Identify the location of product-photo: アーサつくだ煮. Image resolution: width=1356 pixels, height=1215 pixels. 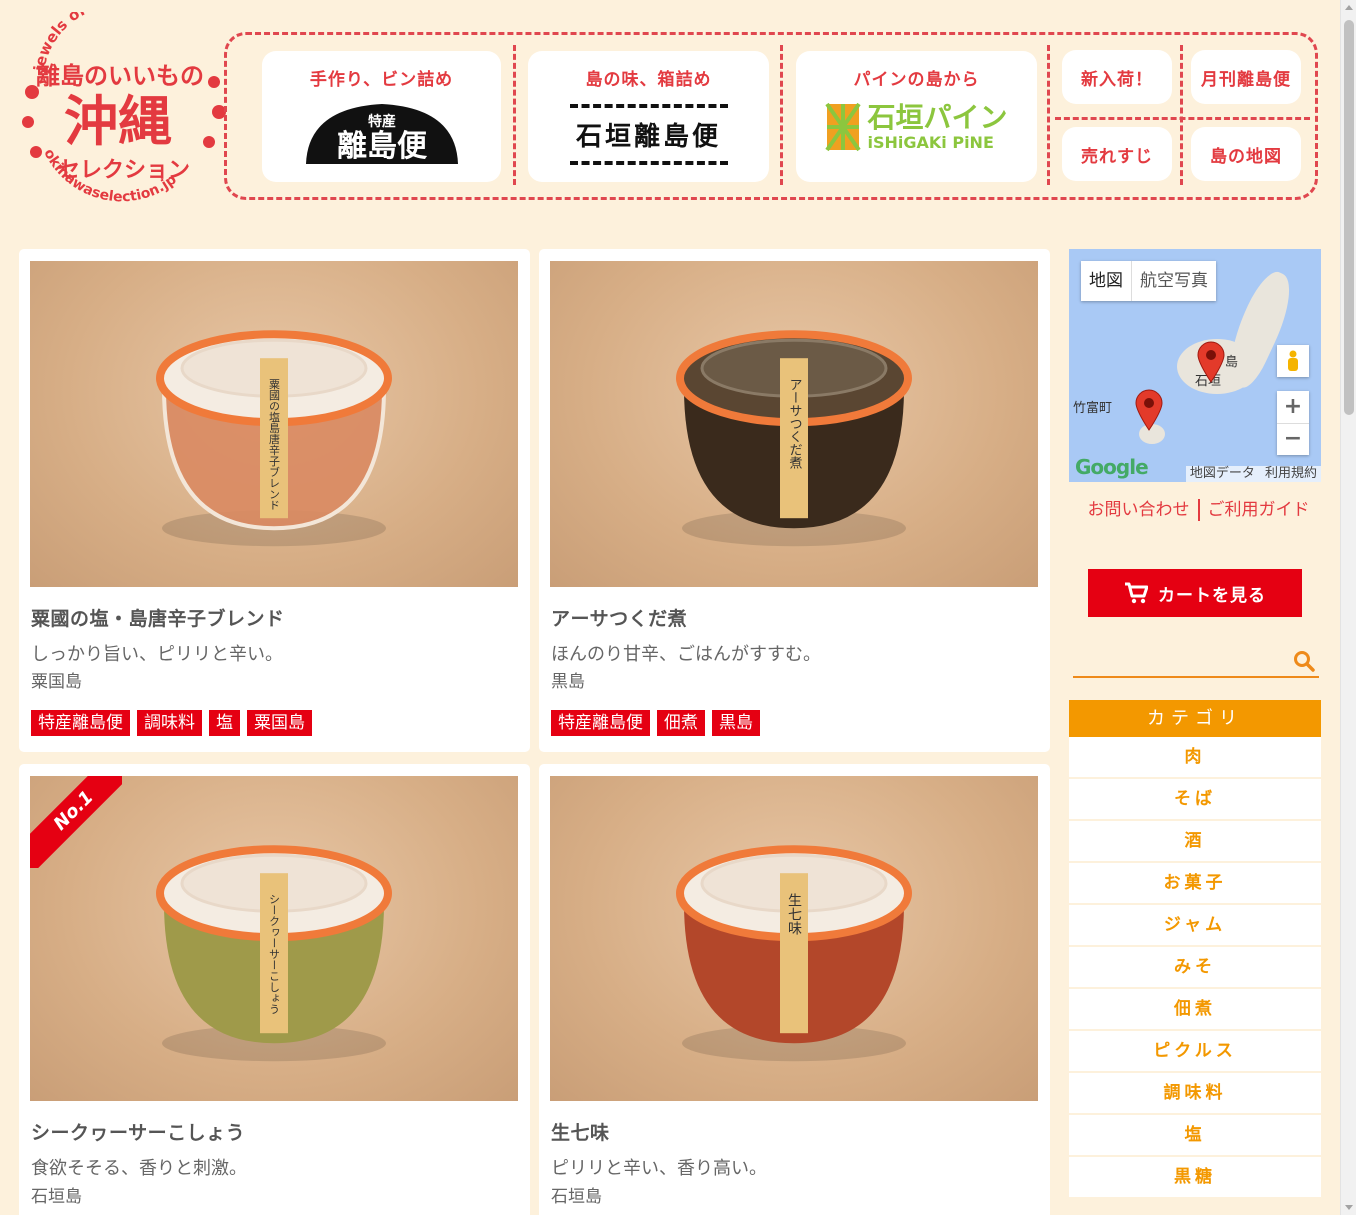
(794, 424).